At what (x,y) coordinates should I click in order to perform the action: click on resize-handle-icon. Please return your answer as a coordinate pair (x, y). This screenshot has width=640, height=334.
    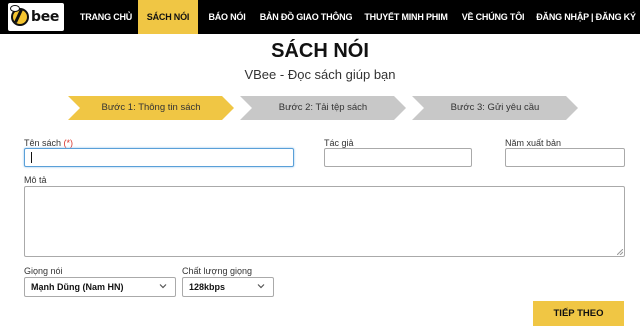
    Looking at the image, I should click on (620, 252).